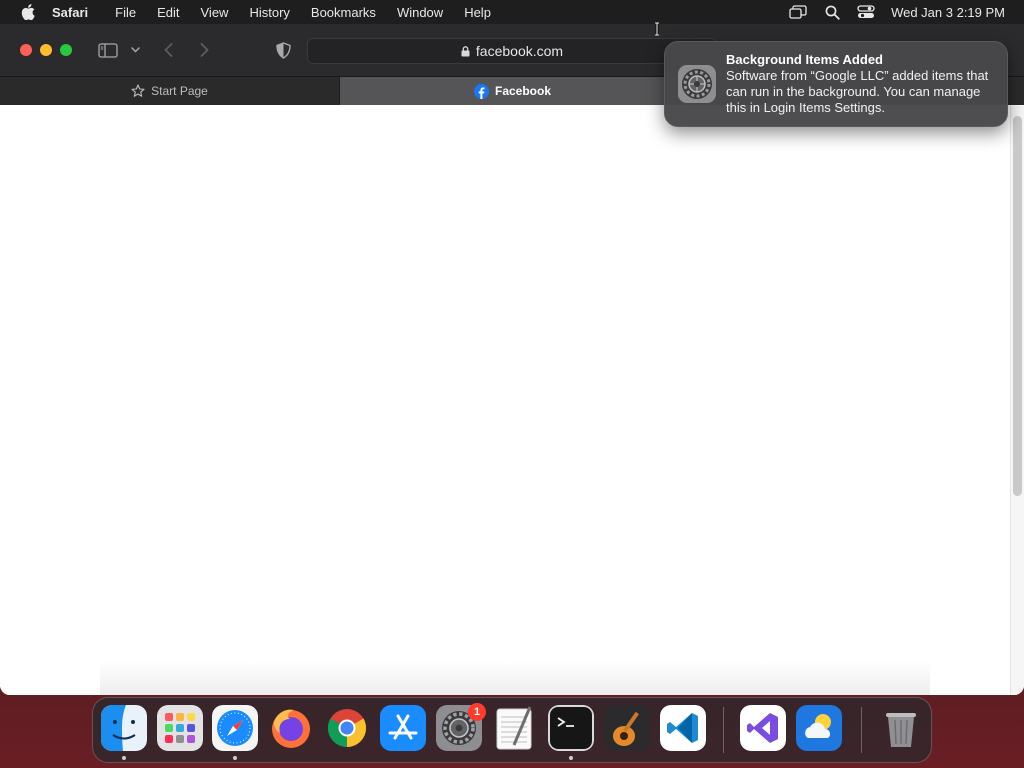 The image size is (1024, 768). Describe the element at coordinates (283, 50) in the screenshot. I see `privacy-shield-icon` at that location.